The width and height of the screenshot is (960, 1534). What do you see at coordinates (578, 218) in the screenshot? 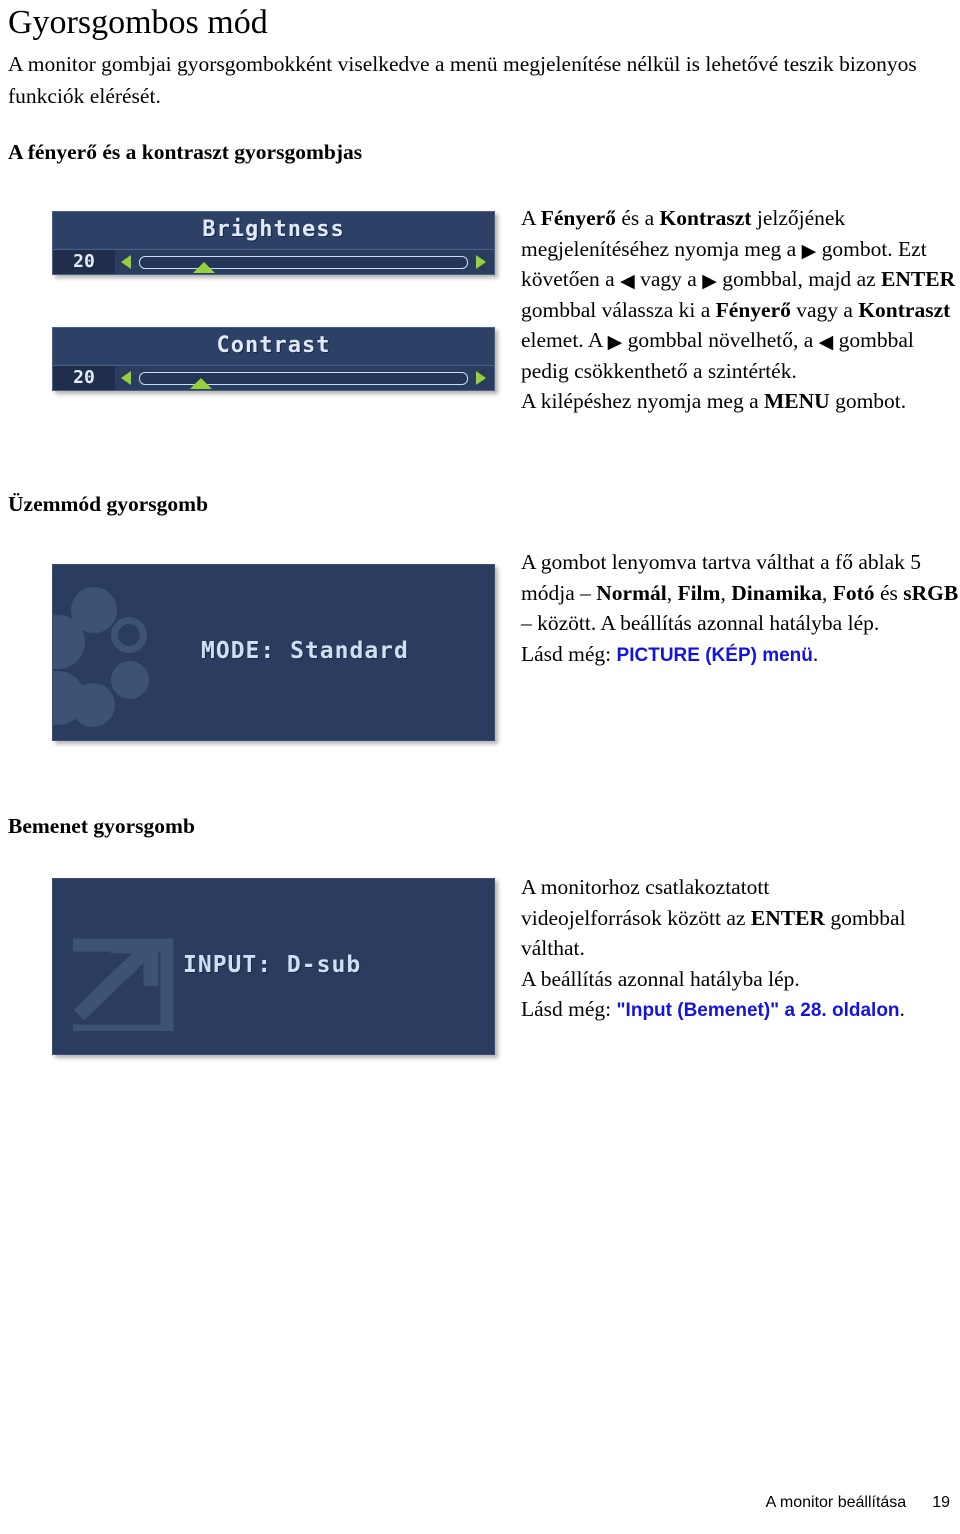
I see `t-l1b1: Fényerő` at bounding box center [578, 218].